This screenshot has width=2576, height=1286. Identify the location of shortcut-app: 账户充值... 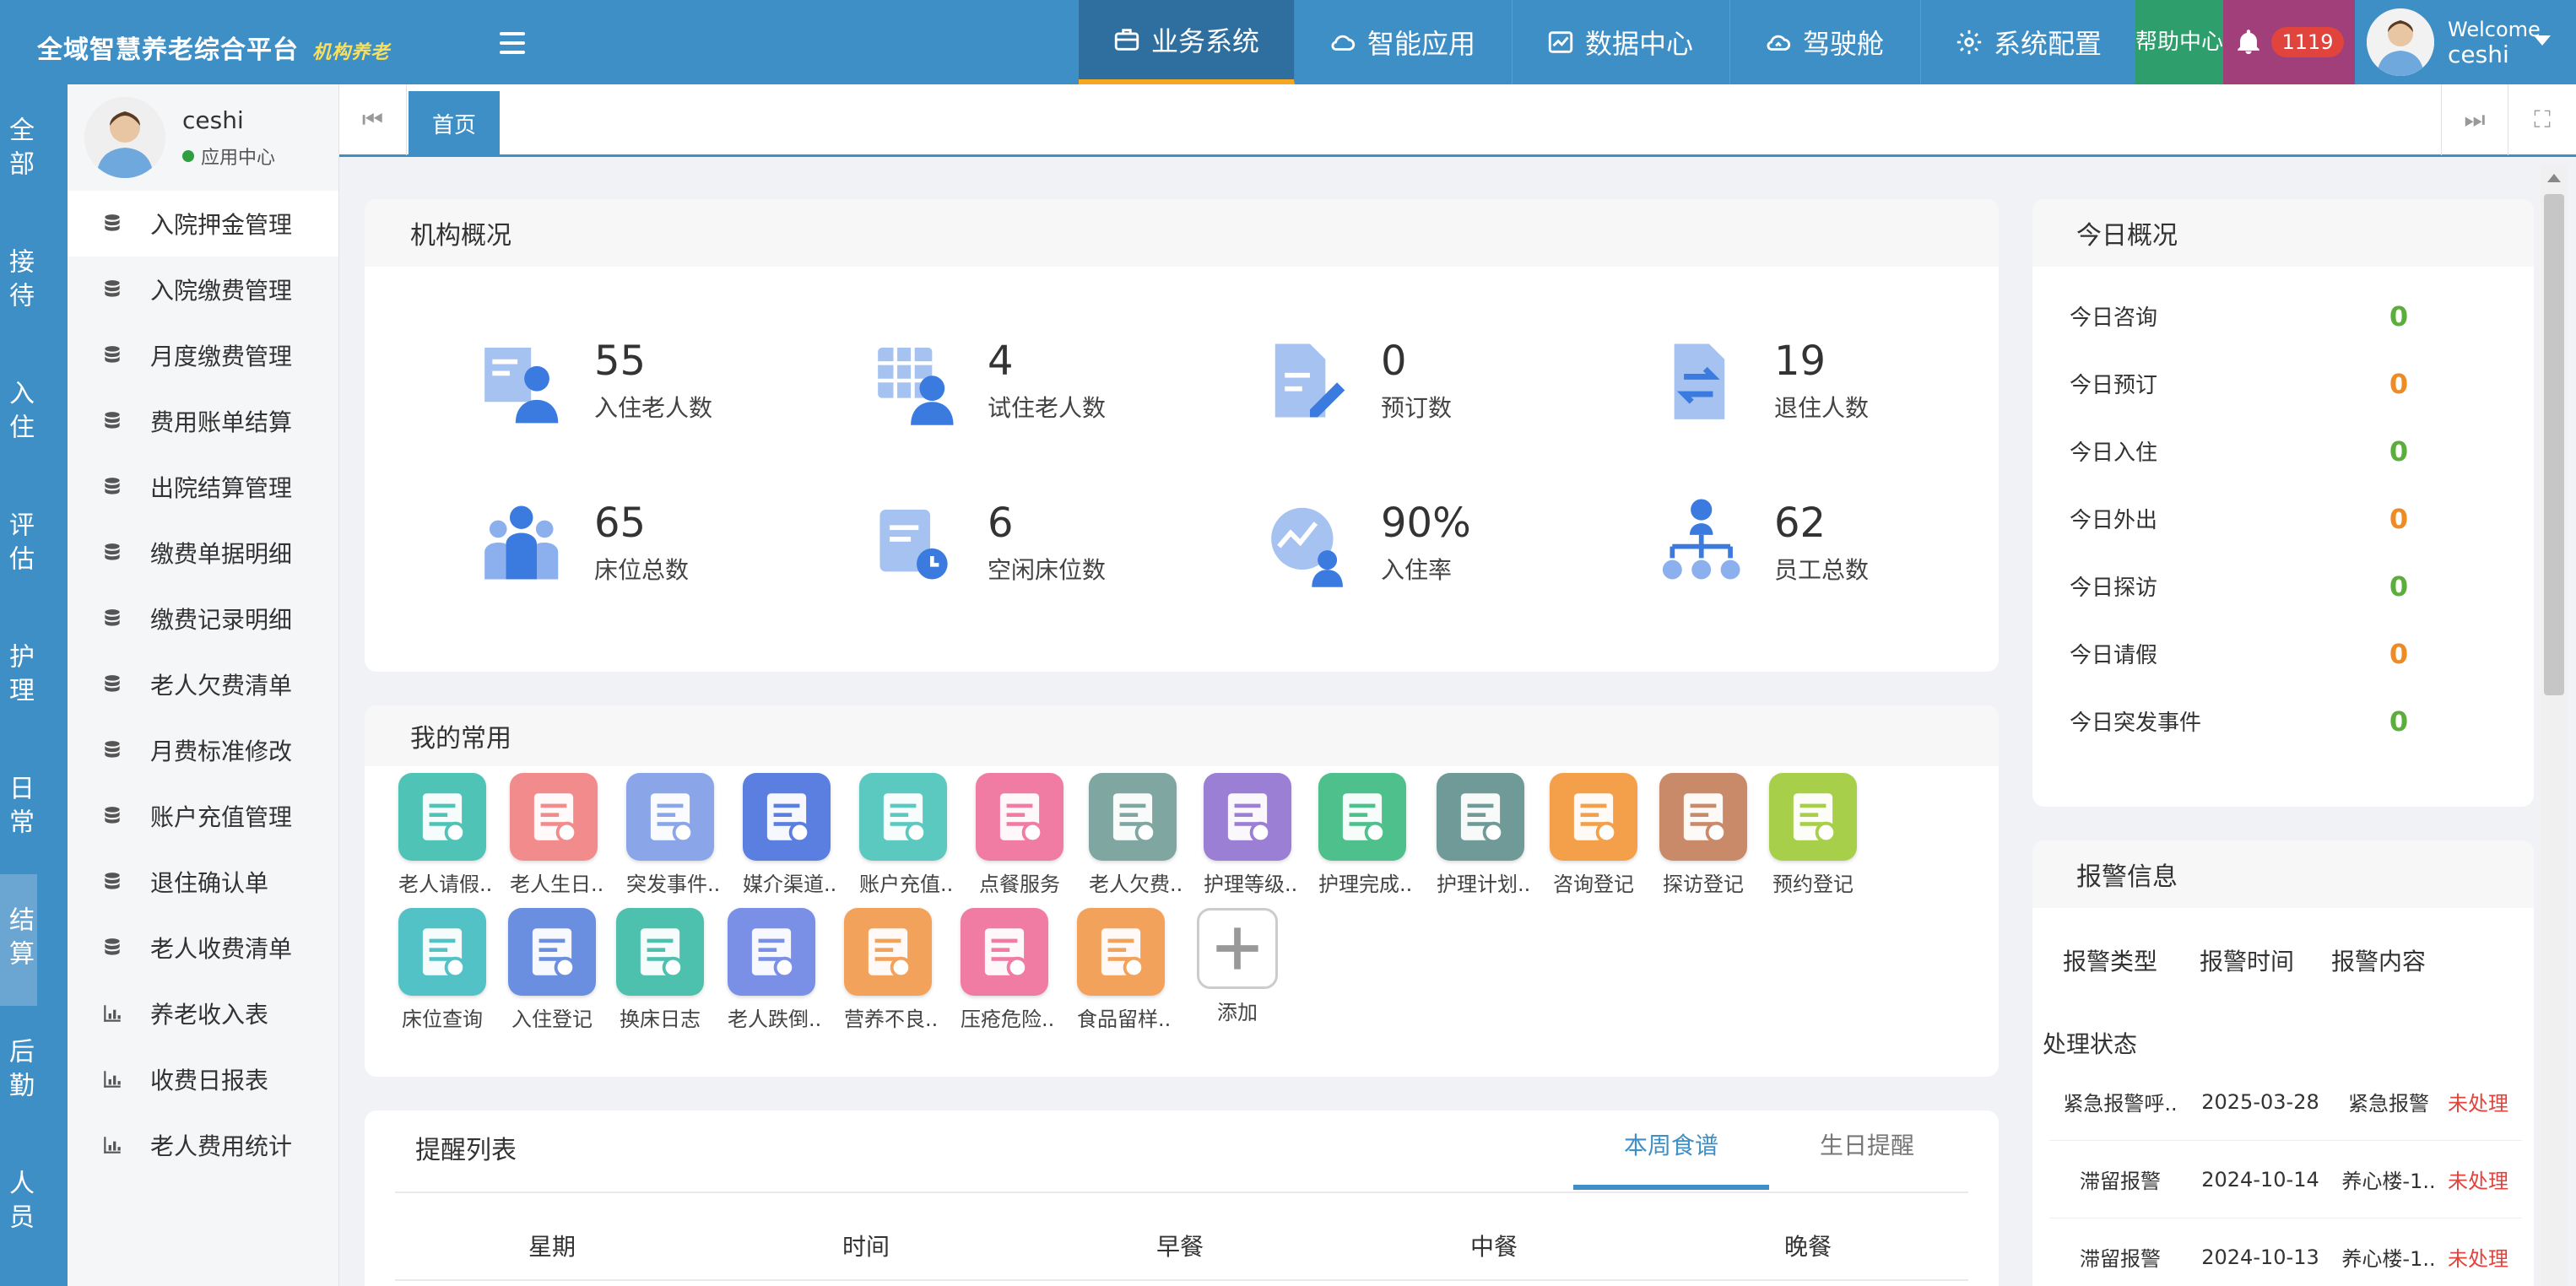
(906, 835).